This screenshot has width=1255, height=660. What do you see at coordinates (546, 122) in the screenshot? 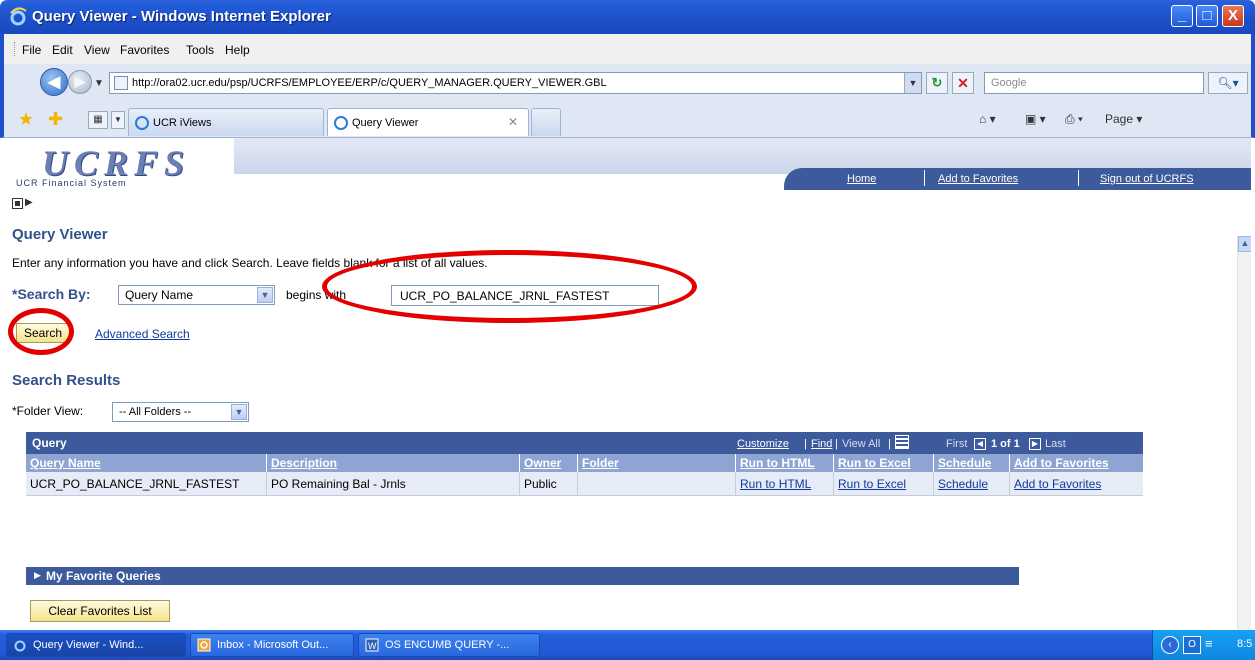
I see `new-tab-button` at bounding box center [546, 122].